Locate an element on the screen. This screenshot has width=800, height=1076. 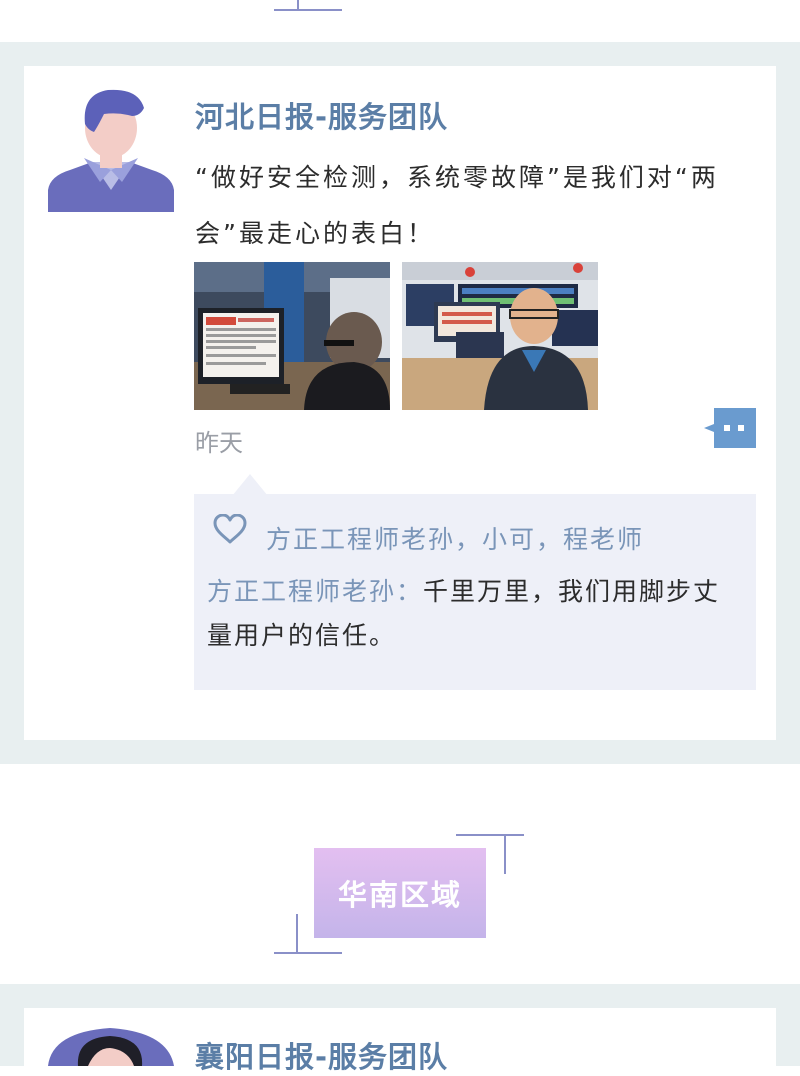
team-name: 襄阳日报-服务团队 is located at coordinates (321, 1055).